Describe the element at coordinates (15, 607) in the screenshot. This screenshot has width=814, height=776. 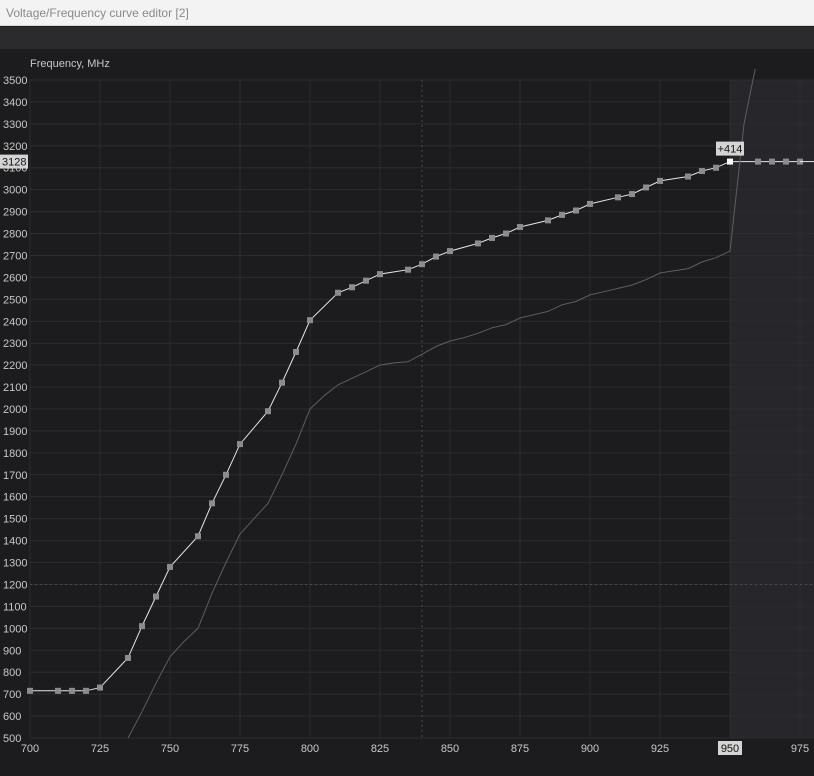
I see `y-tick-label: 1100` at that location.